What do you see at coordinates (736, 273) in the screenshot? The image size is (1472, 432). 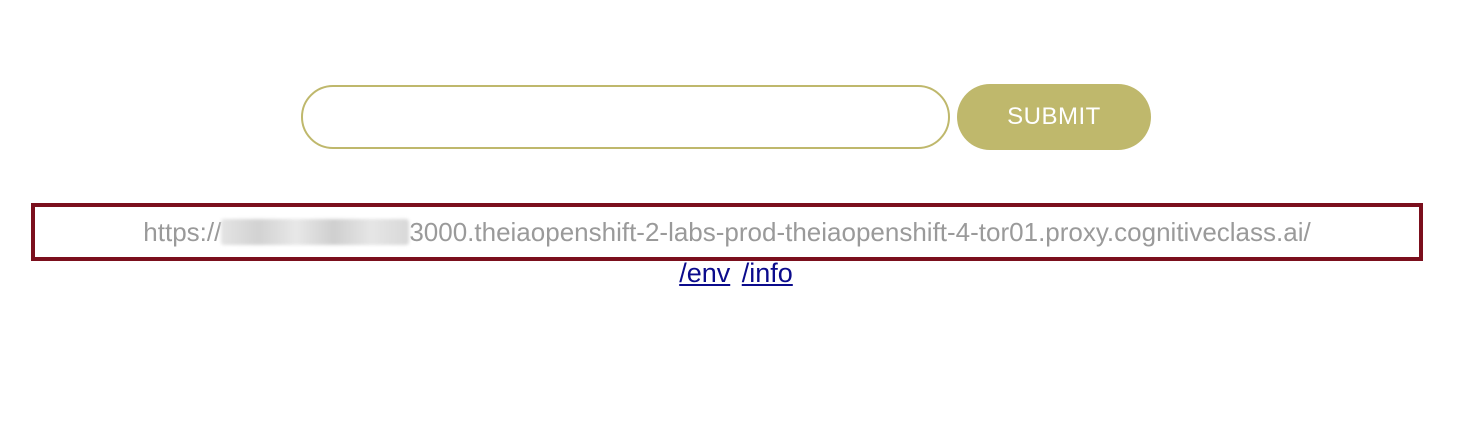 I see `endpoint-links: /env /info` at bounding box center [736, 273].